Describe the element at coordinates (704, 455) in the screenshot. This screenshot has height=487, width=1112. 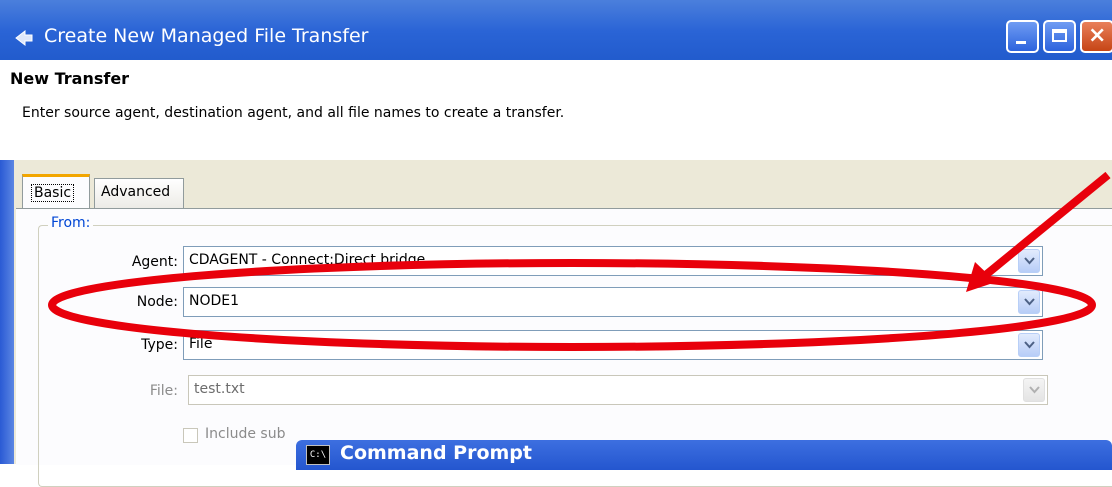
I see `command-prompt-window: C:\ Command Prompt` at that location.